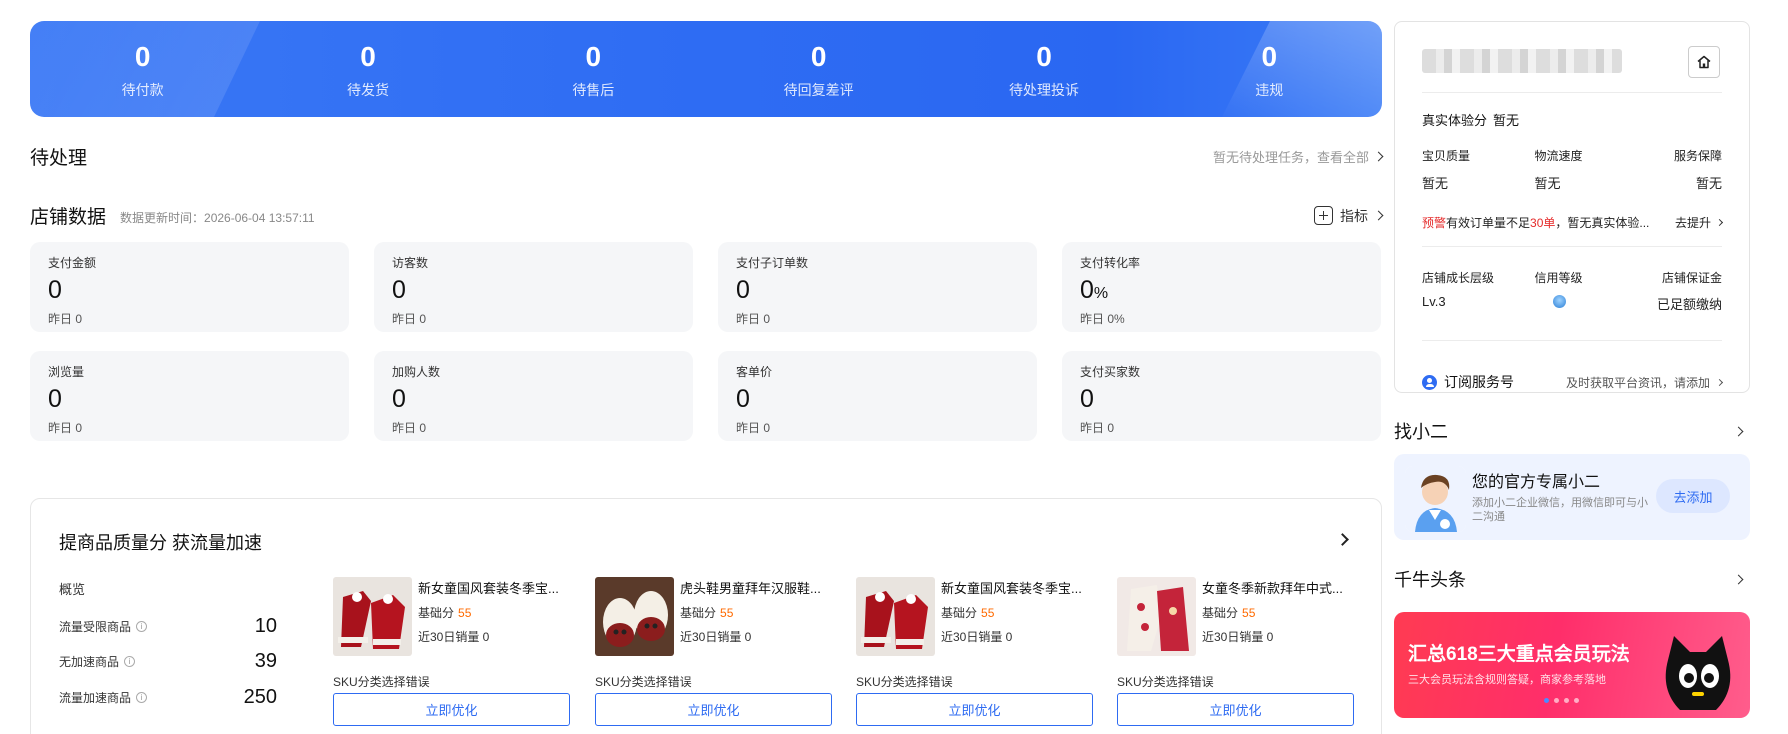 Image resolution: width=1788 pixels, height=734 pixels. I want to click on row-label: 流量受限商品, so click(95, 627).